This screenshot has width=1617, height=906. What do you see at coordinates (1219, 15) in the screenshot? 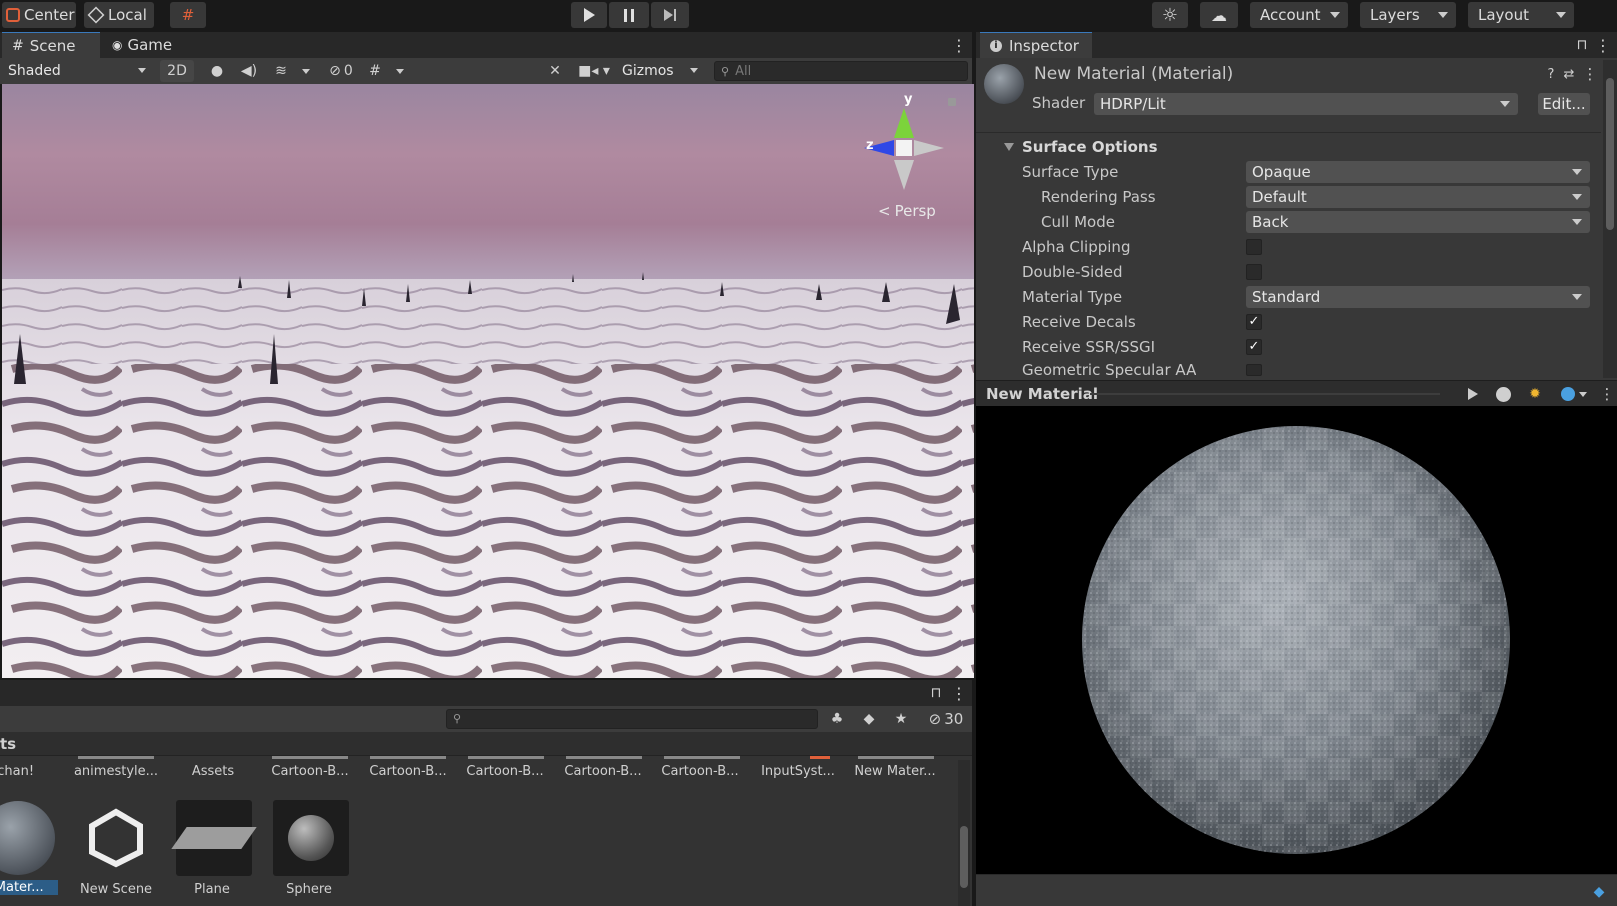
I see `cloud-button: ☁` at bounding box center [1219, 15].